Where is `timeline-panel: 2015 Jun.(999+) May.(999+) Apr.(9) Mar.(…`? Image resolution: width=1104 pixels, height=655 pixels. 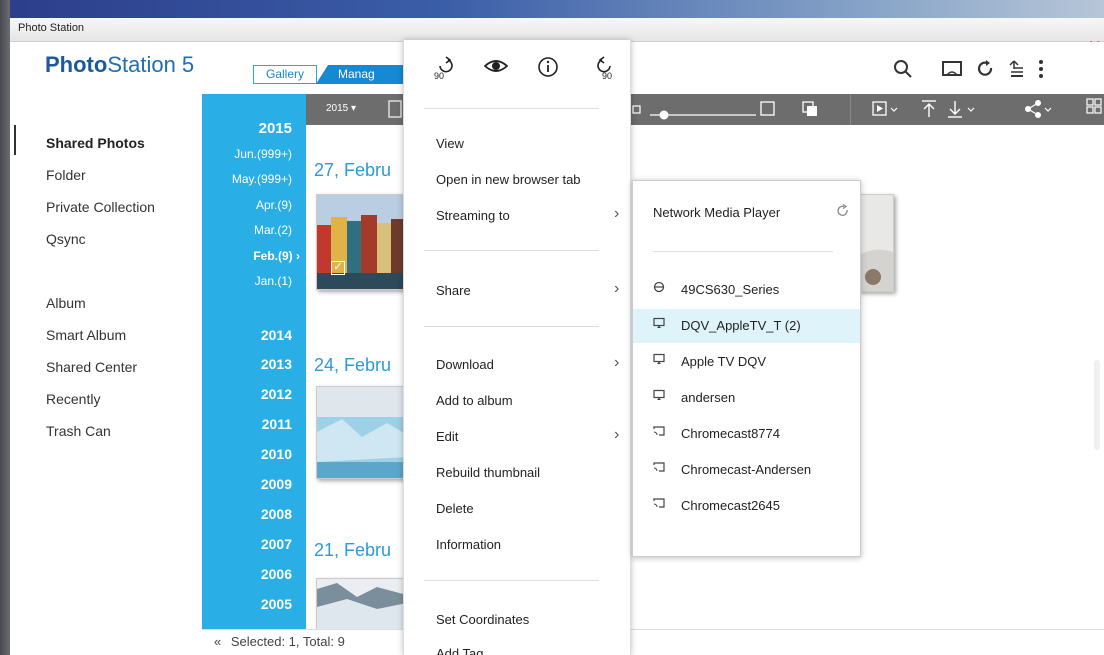 timeline-panel: 2015 Jun.(999+) May.(999+) Apr.(9) Mar.(… is located at coordinates (254, 361).